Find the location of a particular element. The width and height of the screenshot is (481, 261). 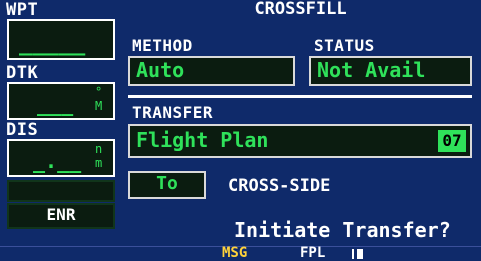

enr-label: ENR is located at coordinates (61, 214).